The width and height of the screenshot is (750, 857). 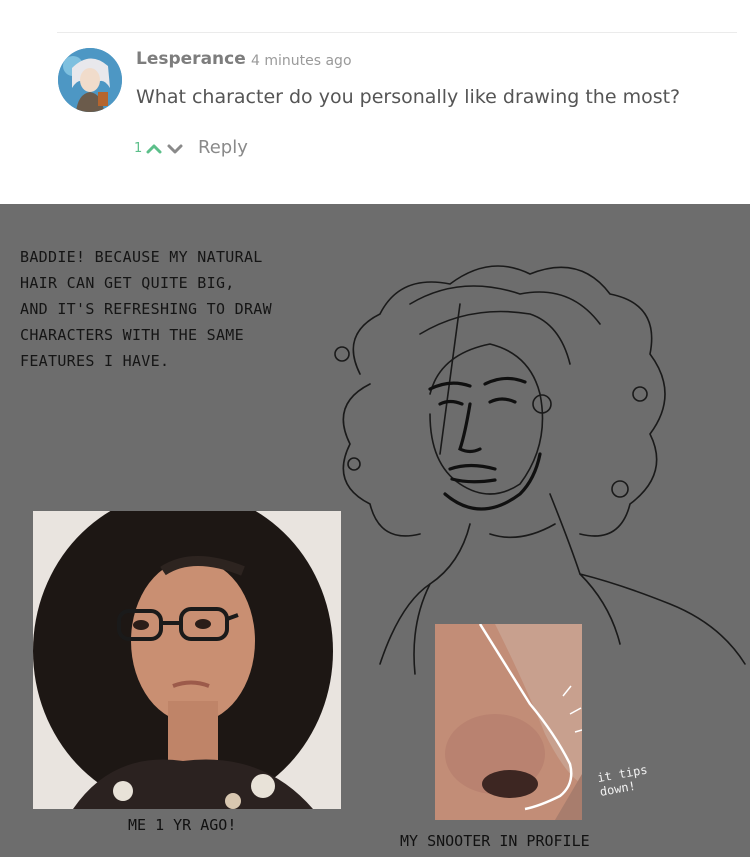 I want to click on reply-button: Reply, so click(x=223, y=147).